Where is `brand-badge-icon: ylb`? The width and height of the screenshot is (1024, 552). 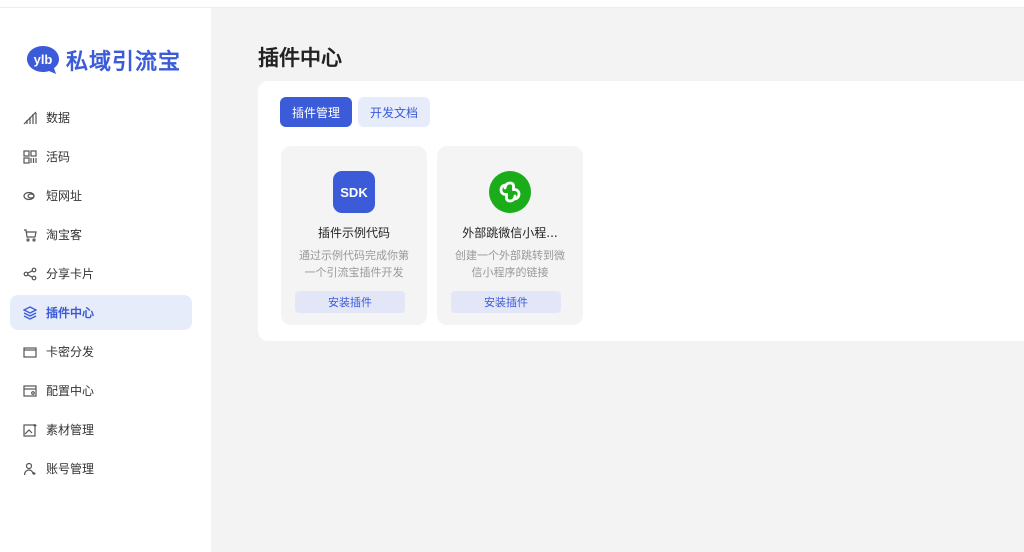 brand-badge-icon: ylb is located at coordinates (43, 60).